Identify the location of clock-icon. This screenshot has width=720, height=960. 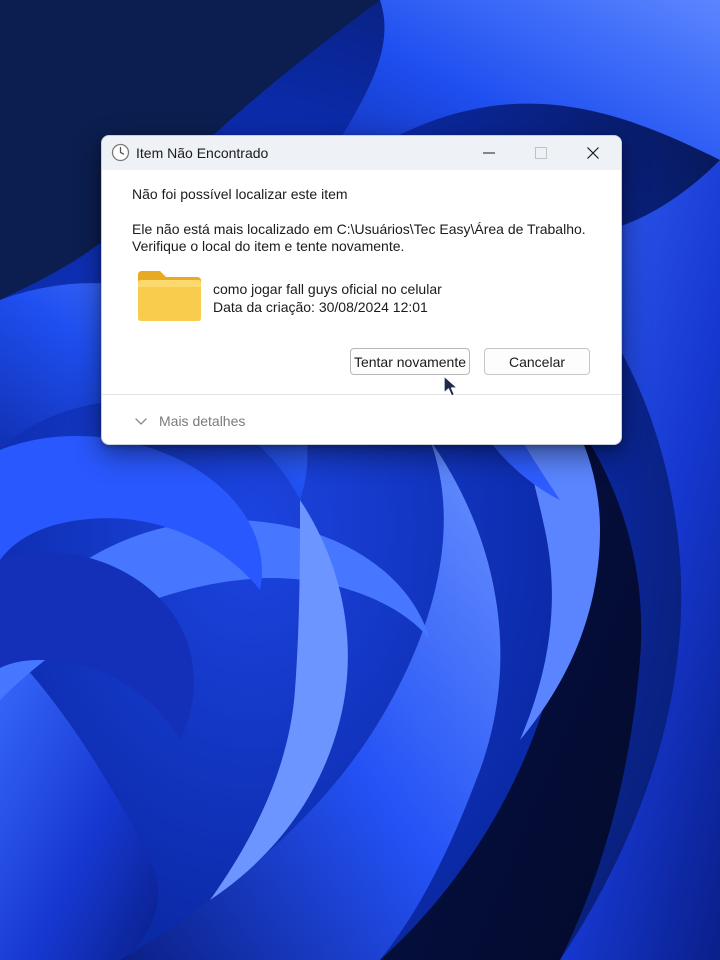
(120, 152).